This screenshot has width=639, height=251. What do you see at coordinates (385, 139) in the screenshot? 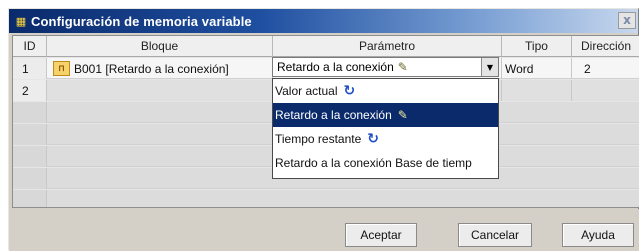
I see `dropdown-option-tiempo-restante: Tiempo restante ↻` at bounding box center [385, 139].